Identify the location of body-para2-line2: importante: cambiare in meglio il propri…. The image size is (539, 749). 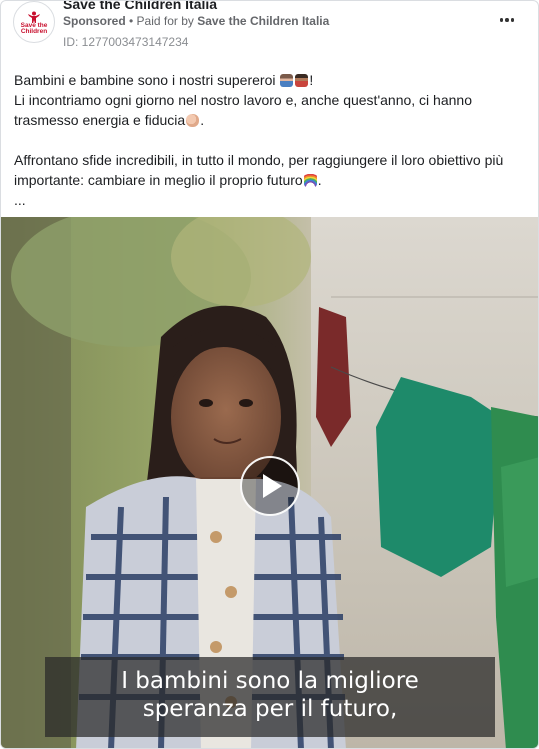
(266, 180).